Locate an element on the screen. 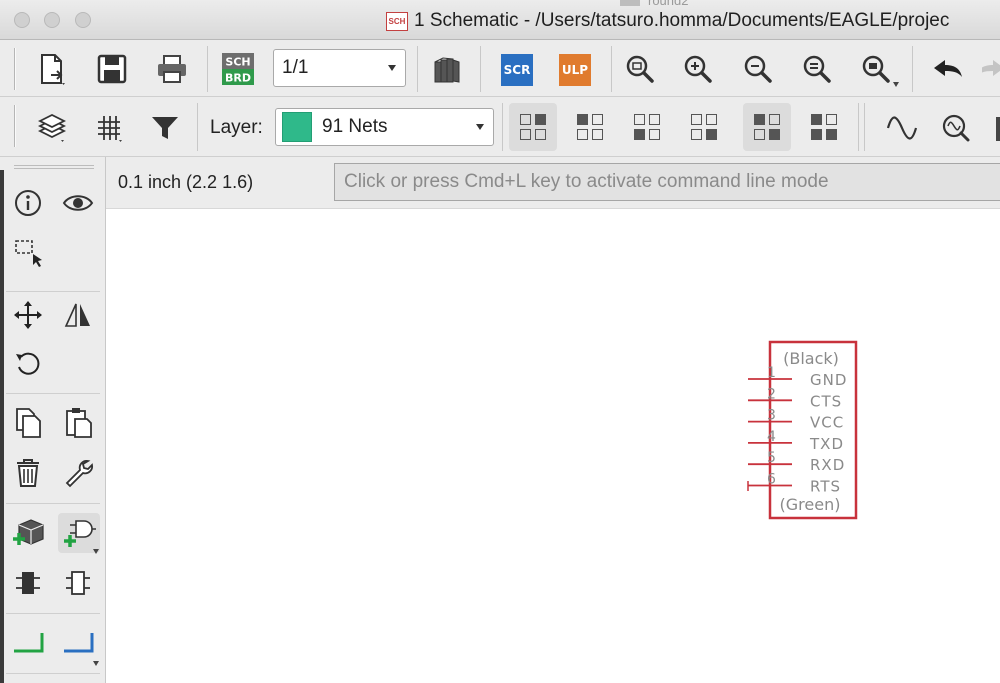 The width and height of the screenshot is (1000, 683). copy-icon is located at coordinates (28, 423).